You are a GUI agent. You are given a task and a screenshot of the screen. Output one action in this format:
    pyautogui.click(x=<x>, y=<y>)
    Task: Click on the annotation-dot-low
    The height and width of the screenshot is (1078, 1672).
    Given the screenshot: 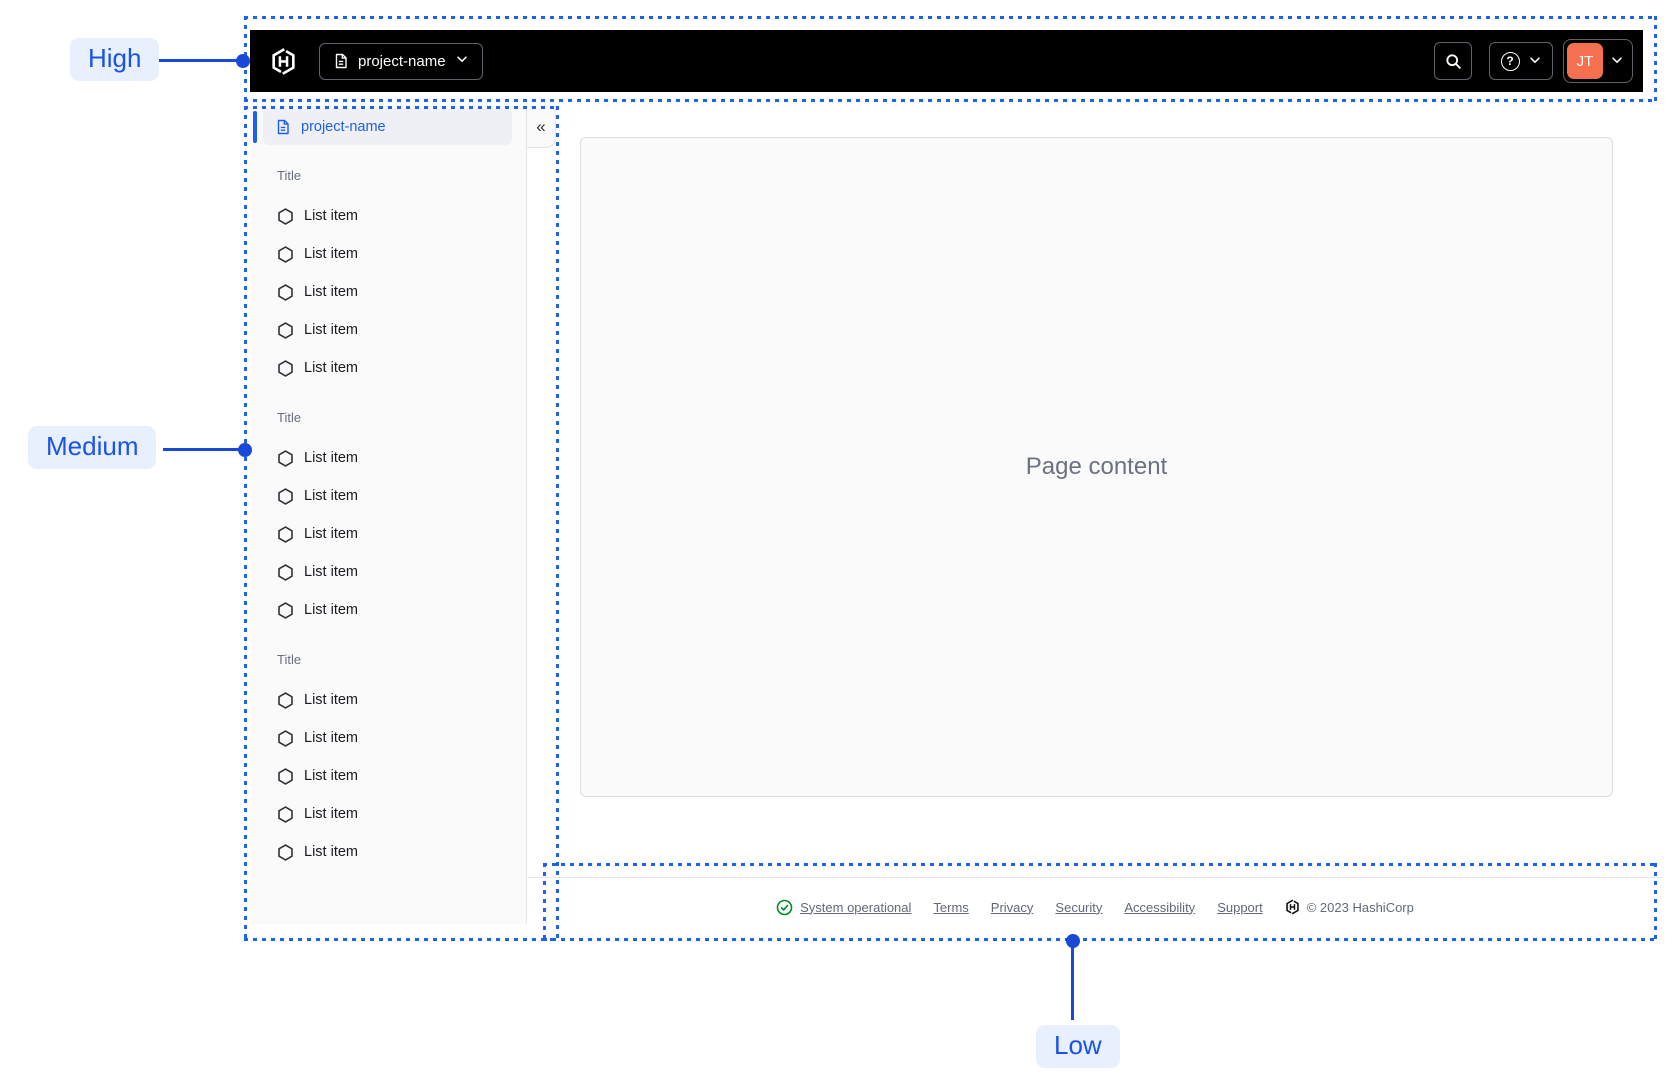 What is the action you would take?
    pyautogui.click(x=1073, y=941)
    